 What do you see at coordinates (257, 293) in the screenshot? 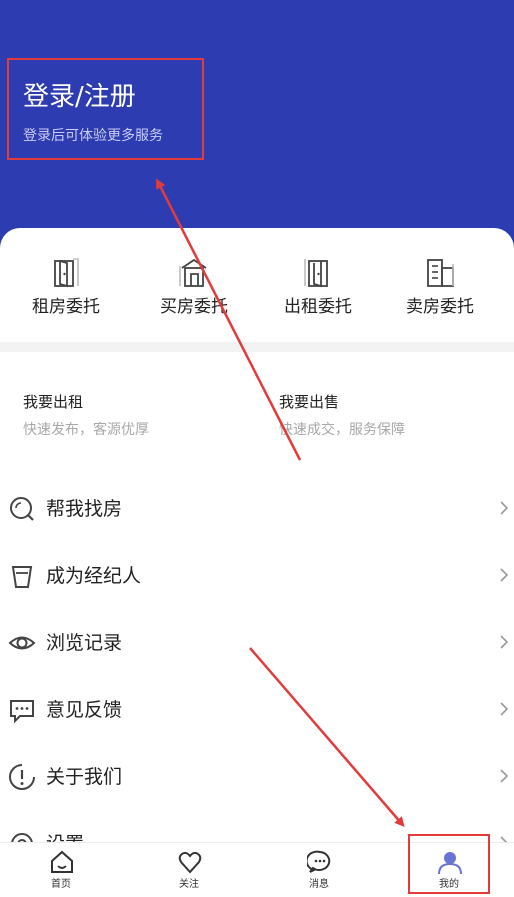
I see `quick-actions-row: 租房委托 买房委托 出租委托 卖房委托` at bounding box center [257, 293].